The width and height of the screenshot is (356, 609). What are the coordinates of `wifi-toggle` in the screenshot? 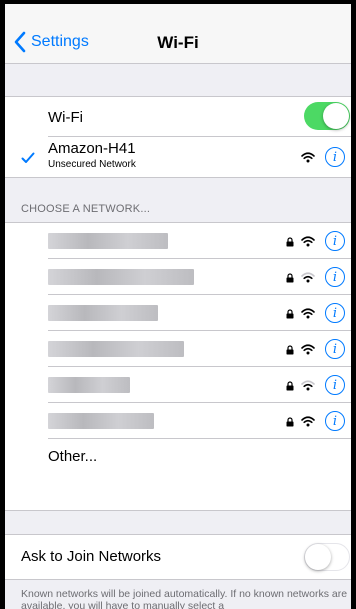 It's located at (327, 116).